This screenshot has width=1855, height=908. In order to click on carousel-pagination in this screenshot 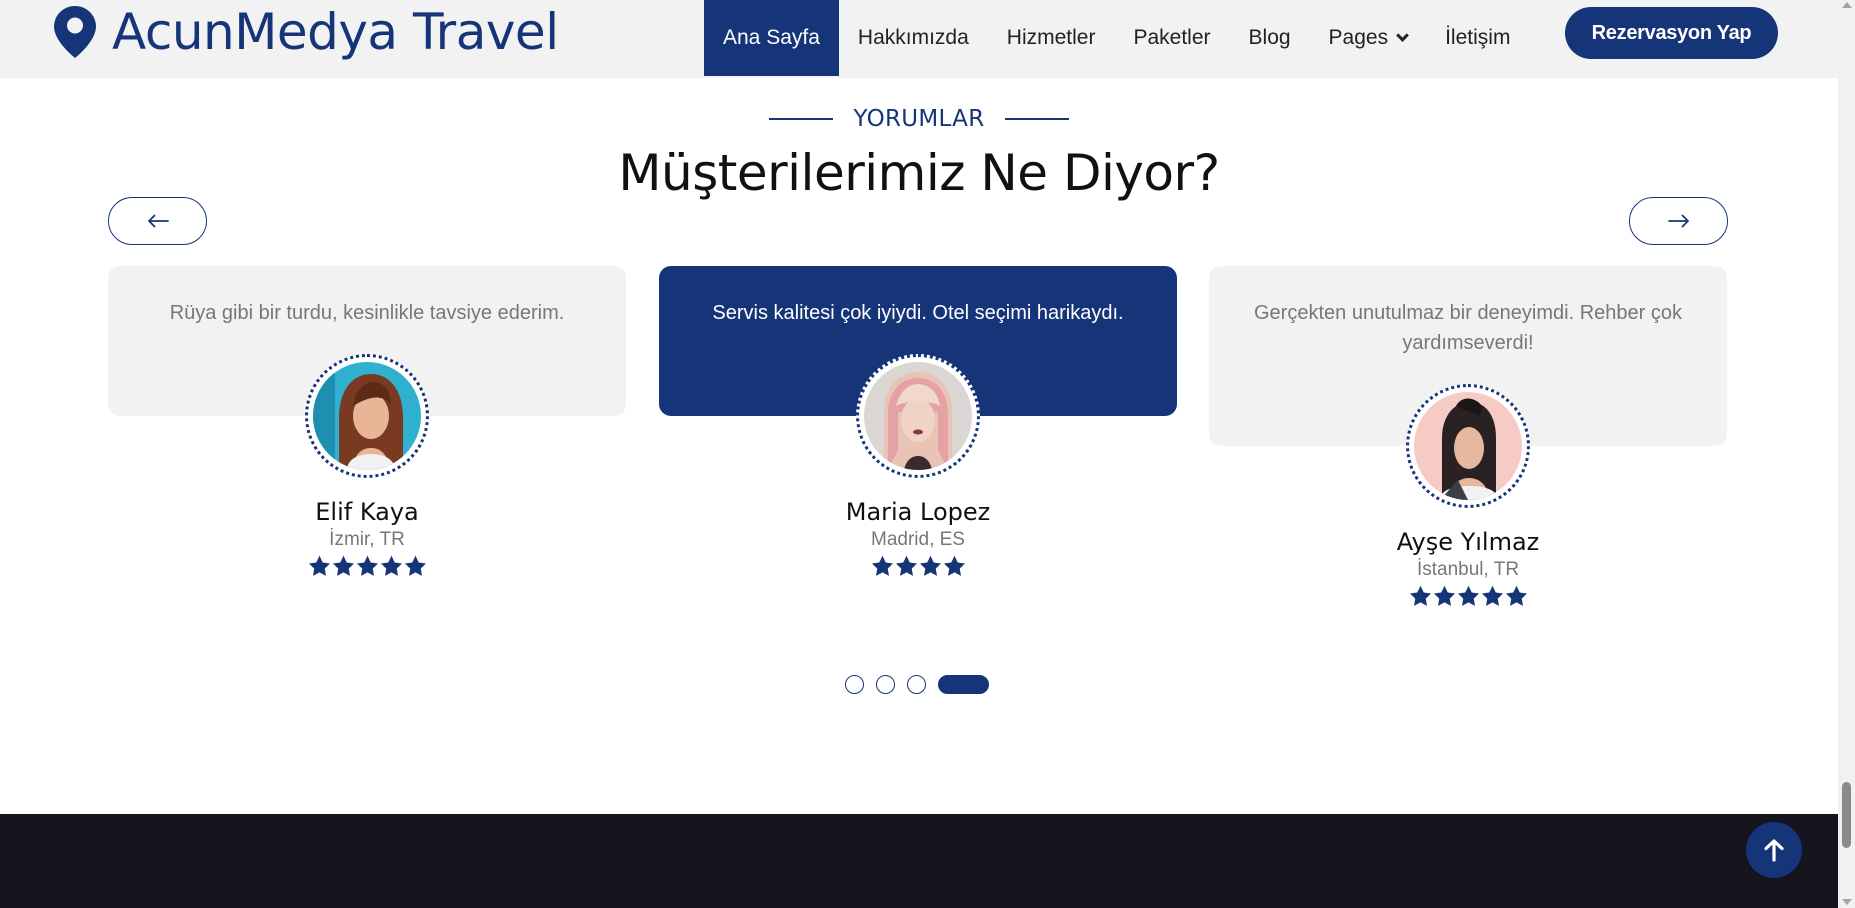, I will do `click(917, 684)`.